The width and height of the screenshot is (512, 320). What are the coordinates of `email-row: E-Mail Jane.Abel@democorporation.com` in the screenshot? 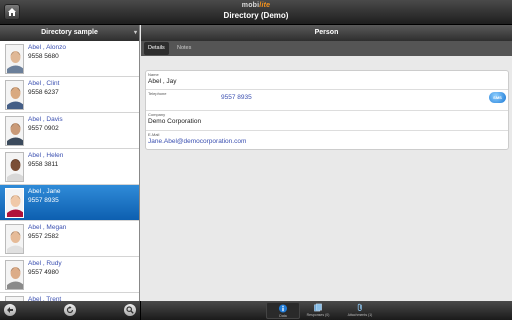 It's located at (327, 140).